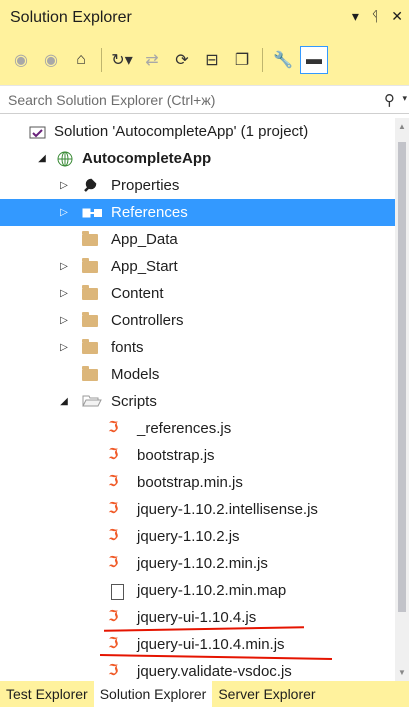  Describe the element at coordinates (389, 100) in the screenshot. I see `search-icon: ⚲` at that location.